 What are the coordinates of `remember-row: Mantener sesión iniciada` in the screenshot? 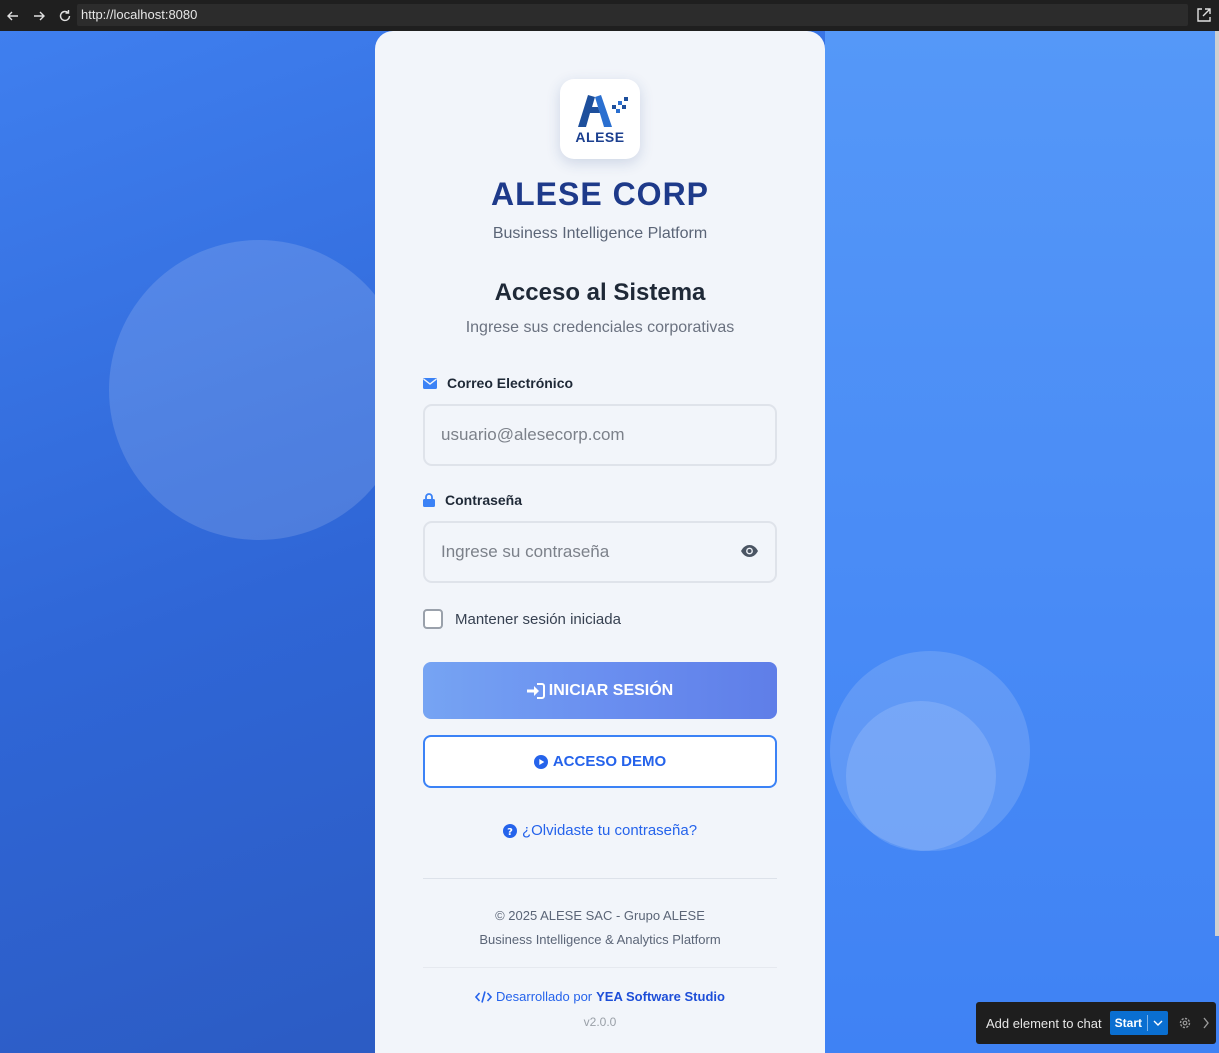 It's located at (522, 619).